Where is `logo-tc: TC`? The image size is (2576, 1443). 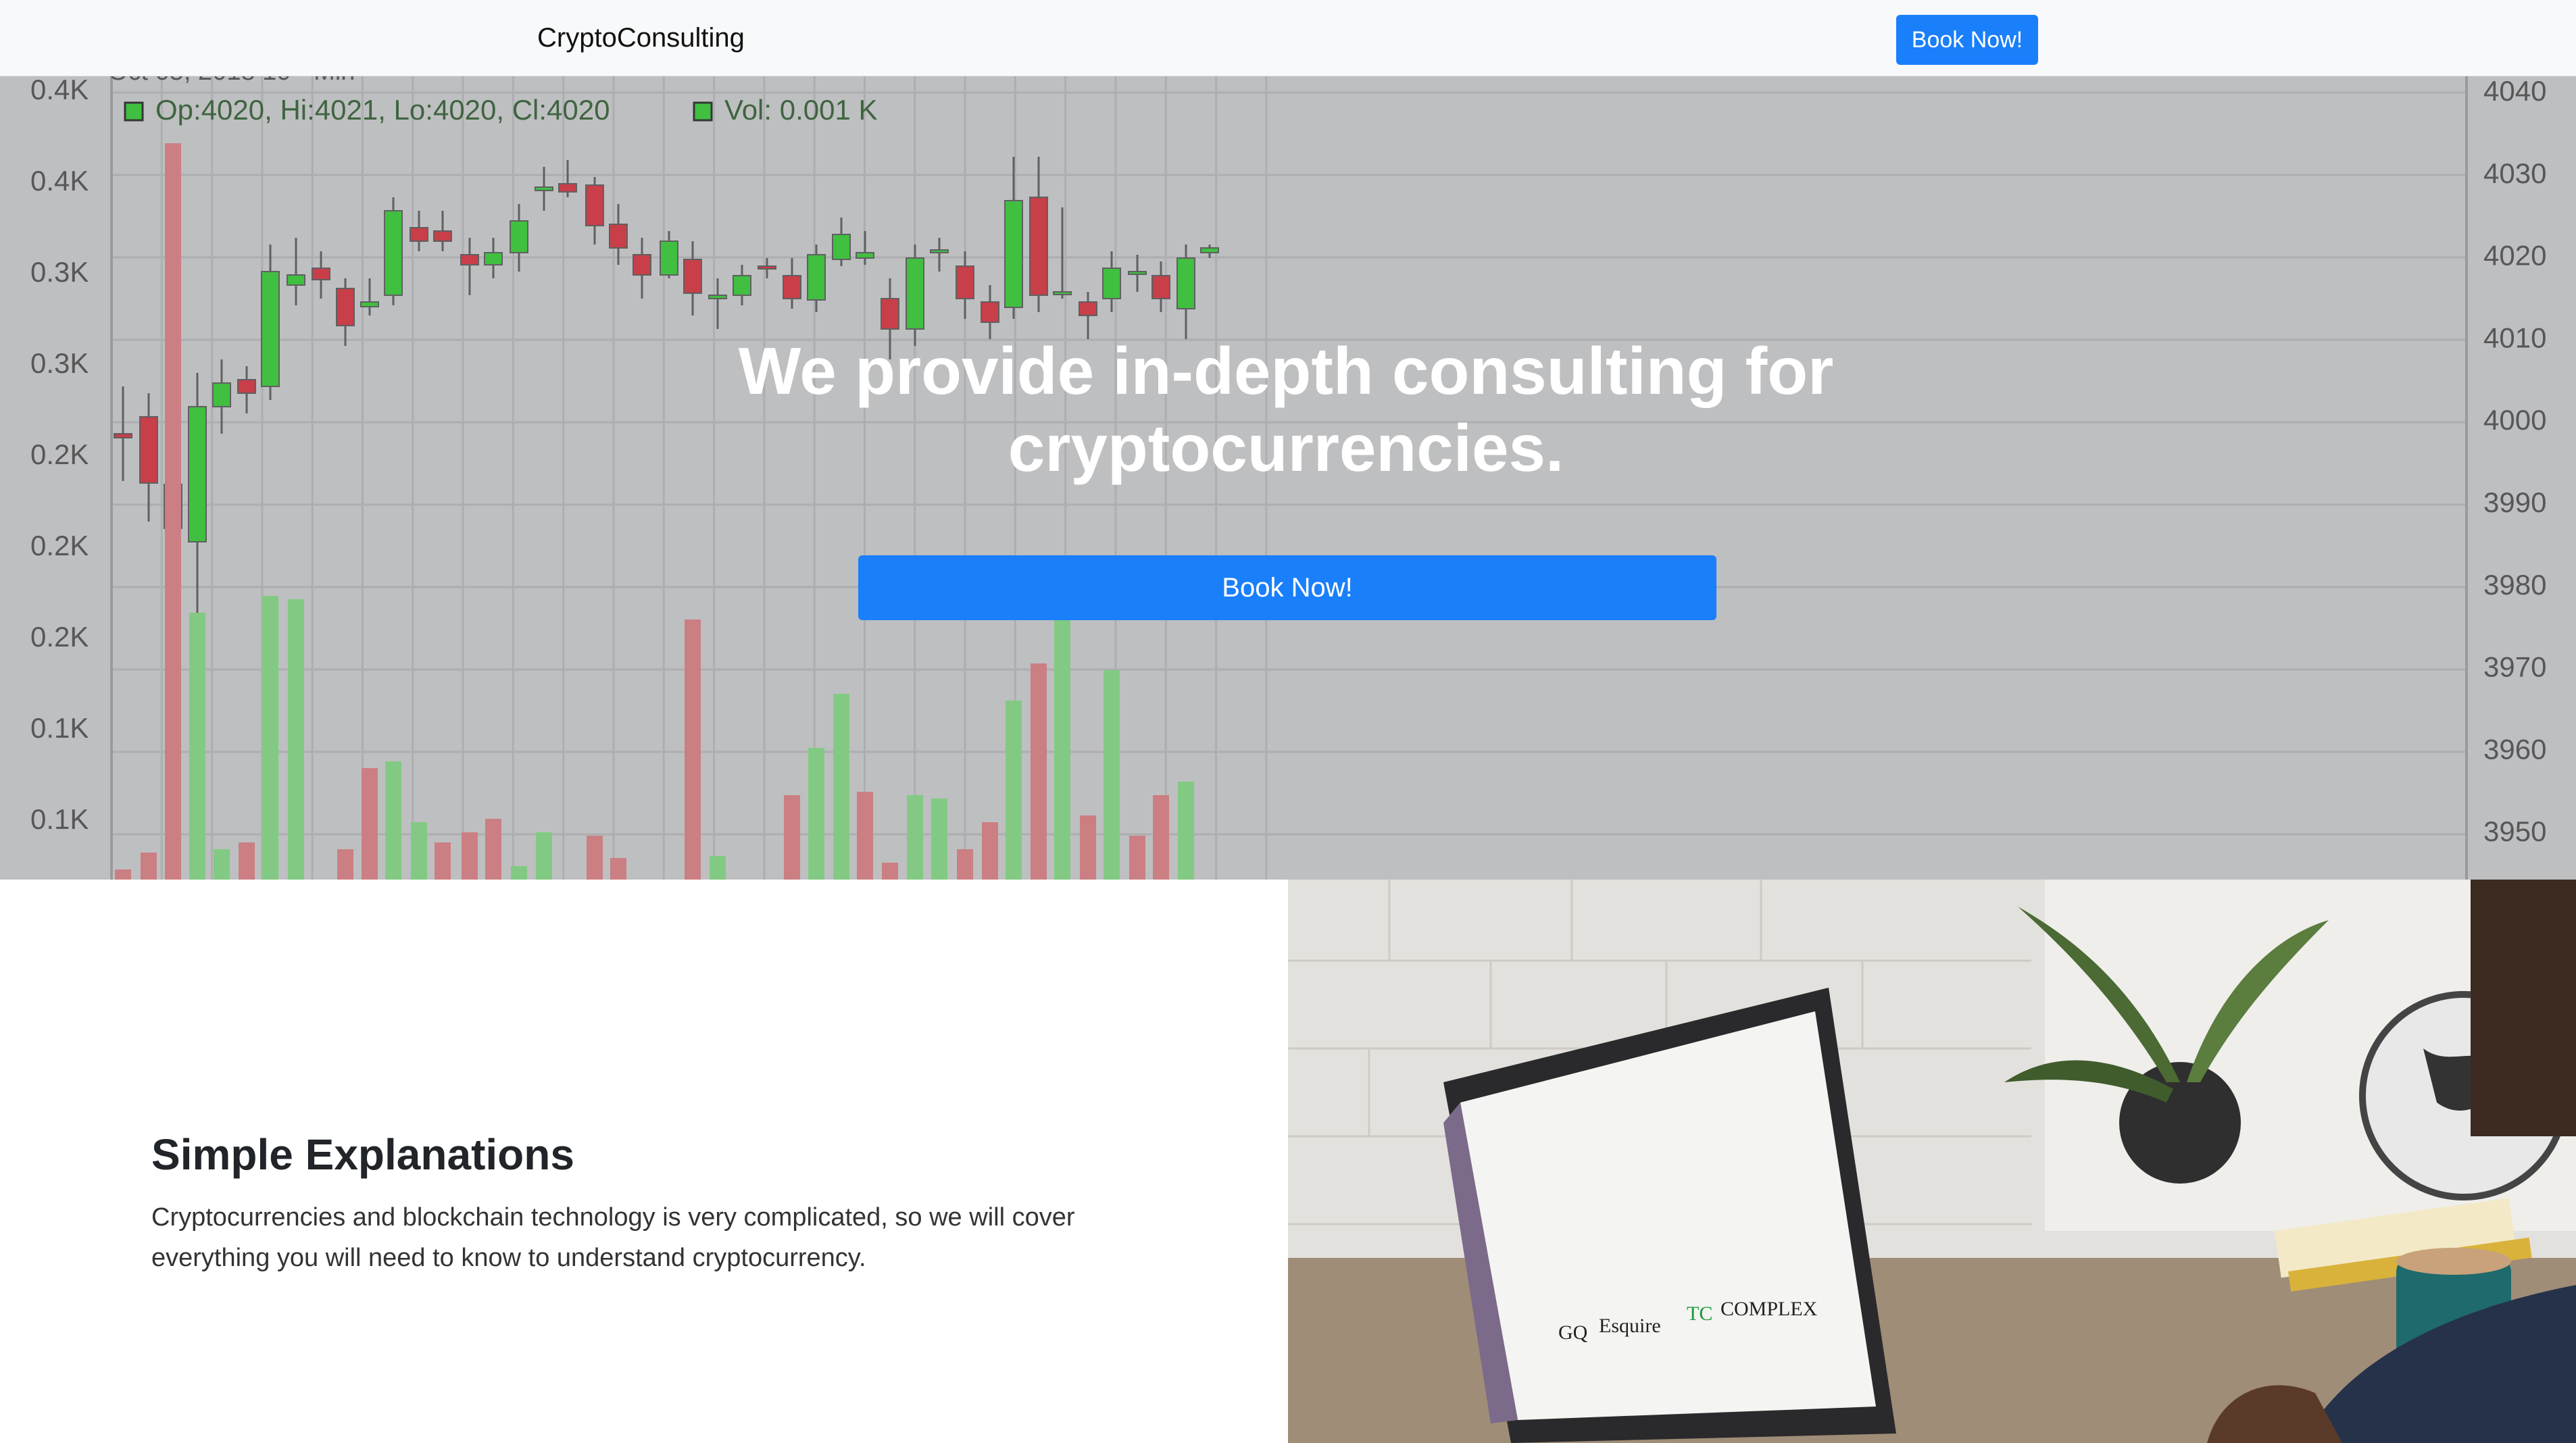
logo-tc: TC is located at coordinates (1700, 1313).